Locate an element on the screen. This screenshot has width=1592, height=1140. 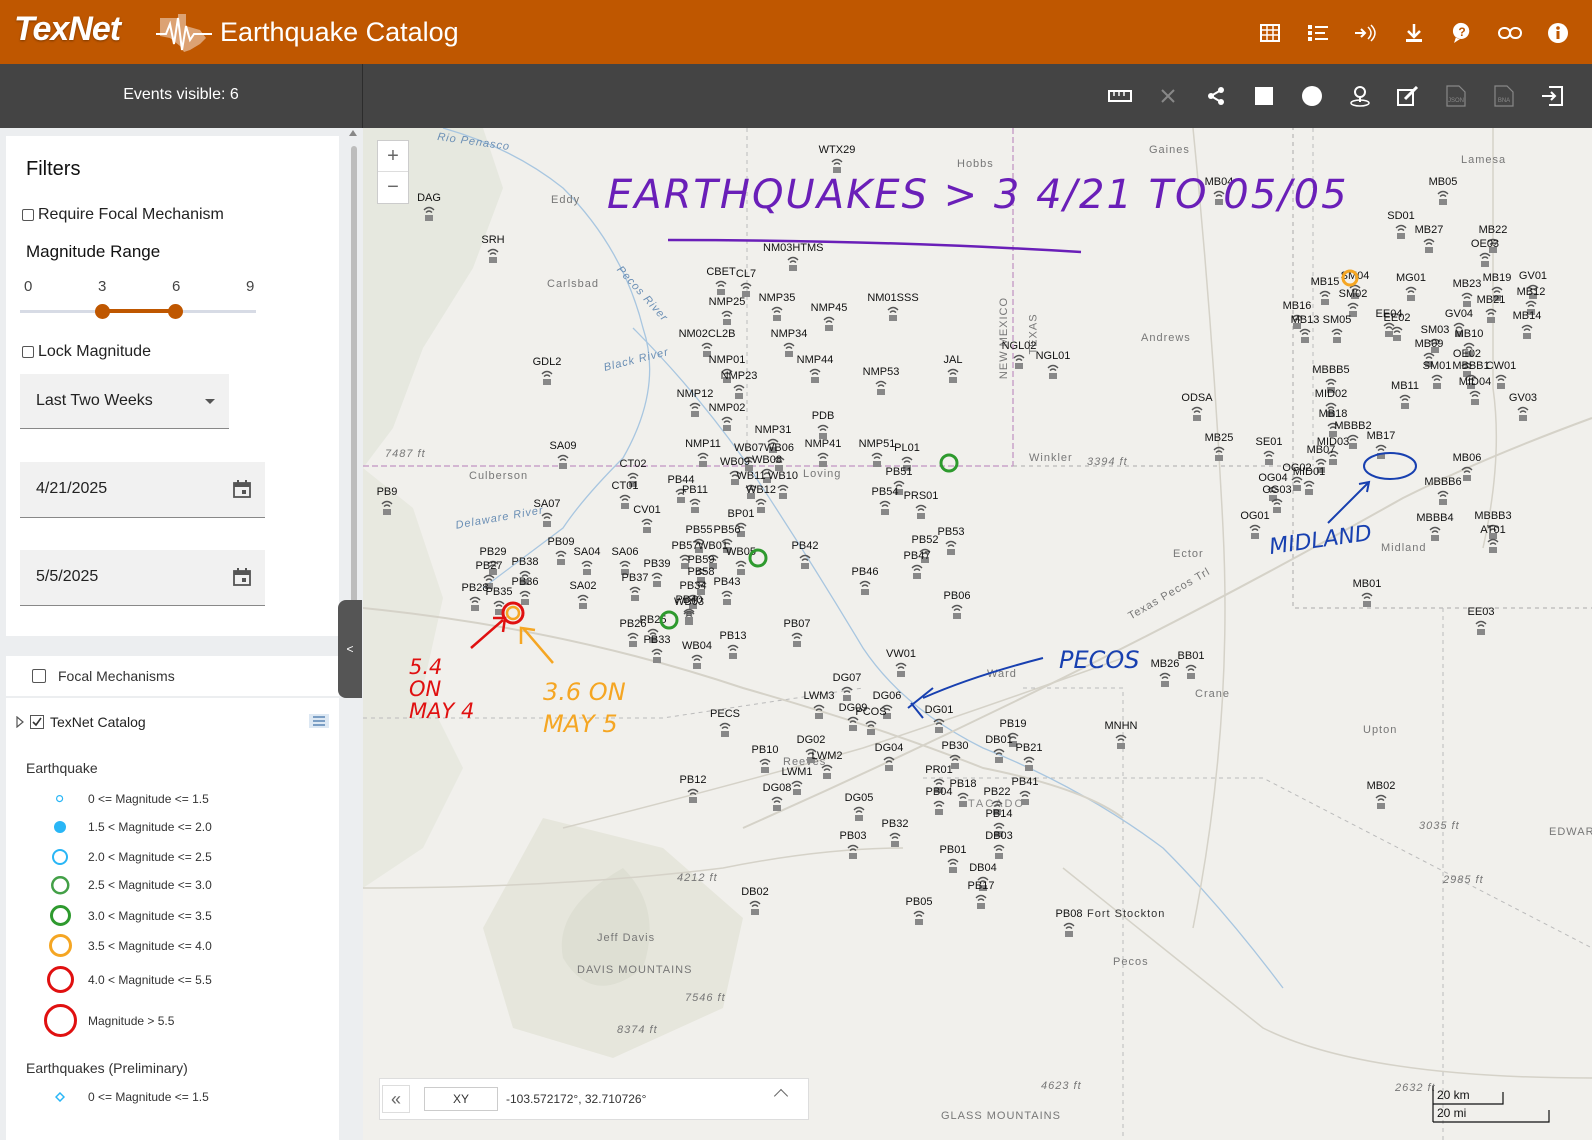
pin-icon is located at coordinates (1360, 96).